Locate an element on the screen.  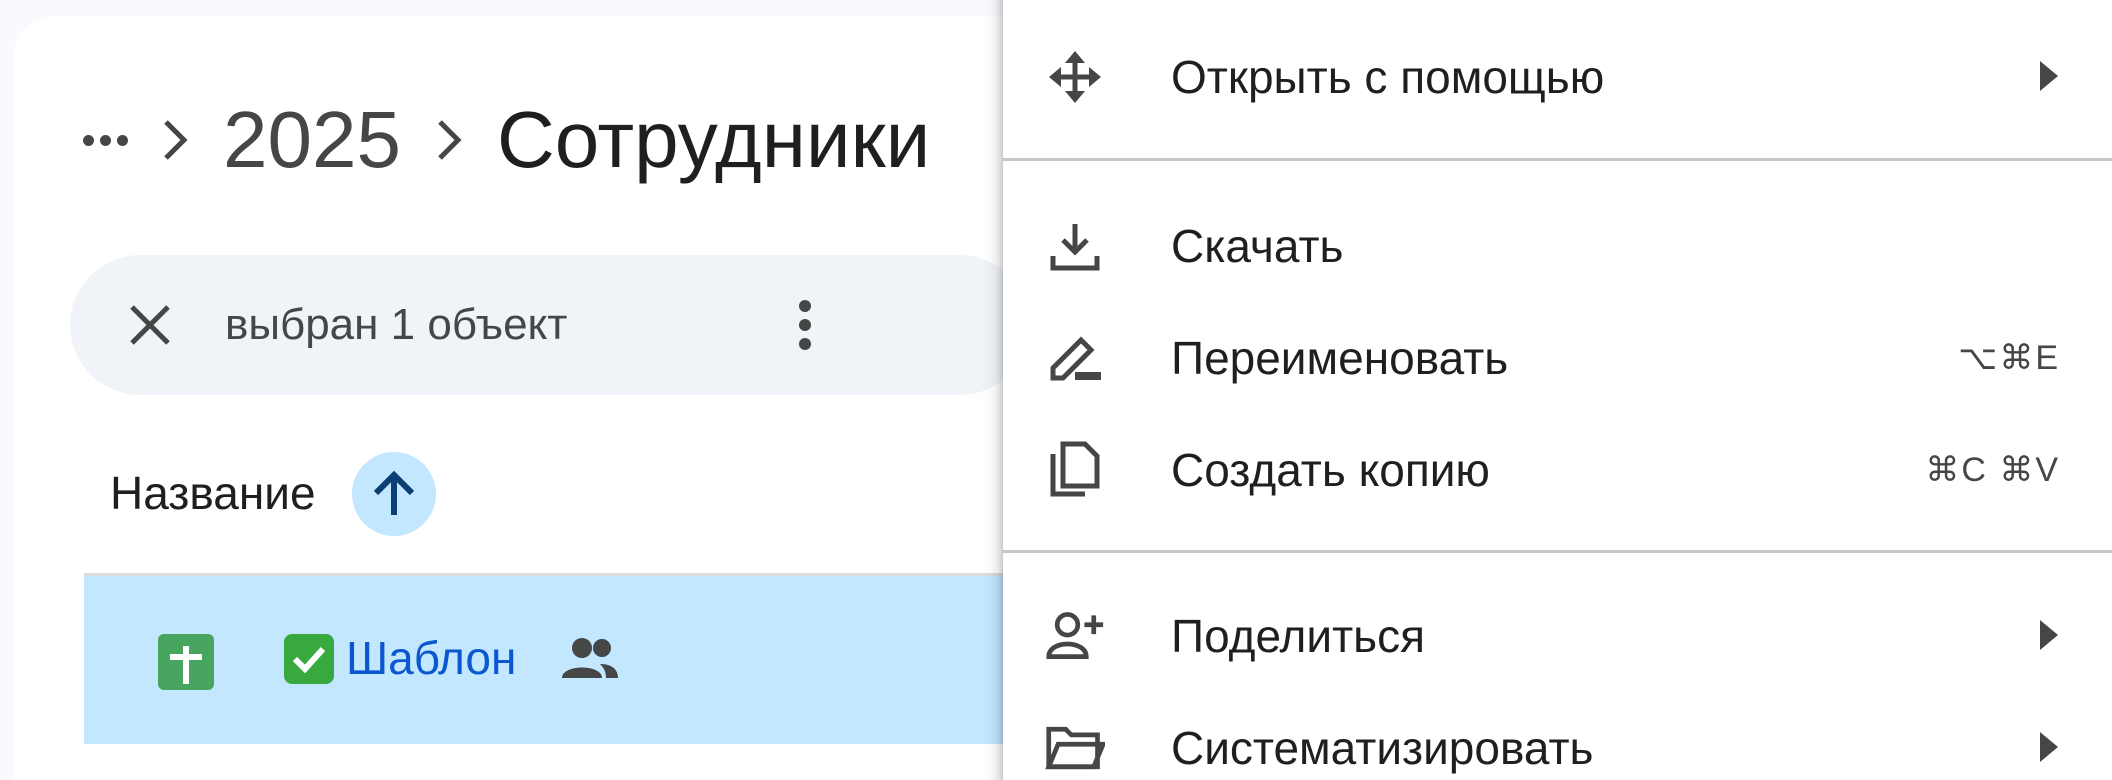
copy-icon is located at coordinates (1075, 470).